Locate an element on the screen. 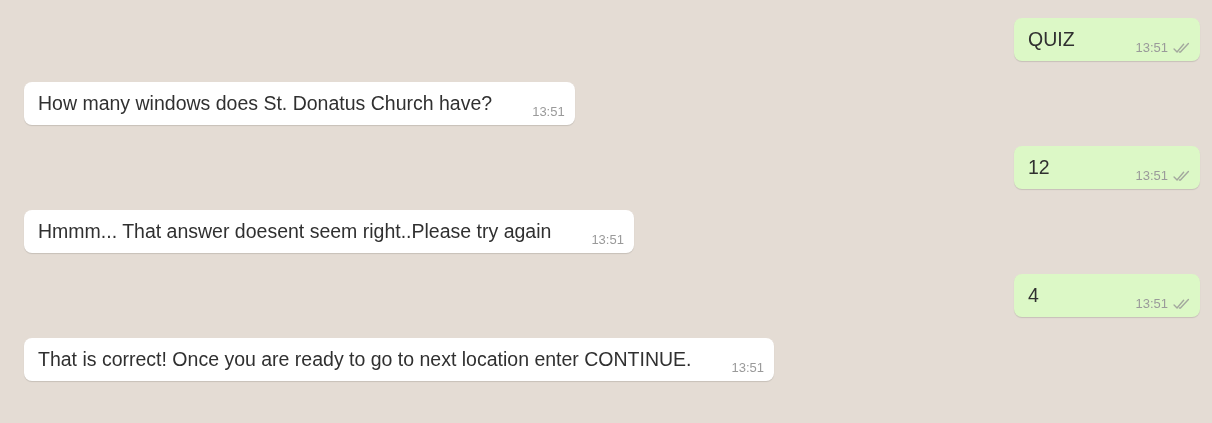 This screenshot has width=1212, height=423. message-text: QUIZ is located at coordinates (1051, 39).